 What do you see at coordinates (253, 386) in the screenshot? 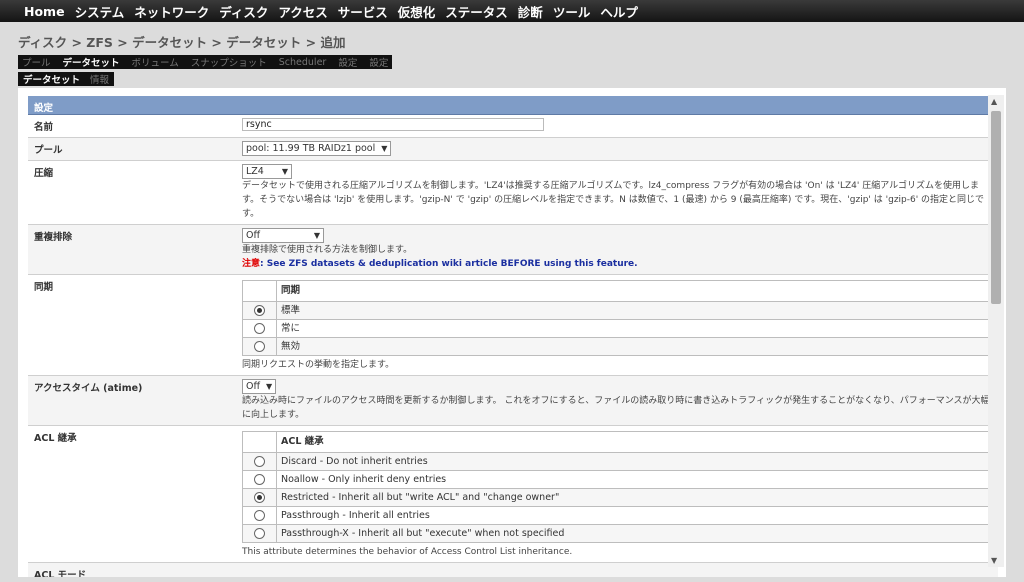
I see `atime-select-value: Off` at bounding box center [253, 386].